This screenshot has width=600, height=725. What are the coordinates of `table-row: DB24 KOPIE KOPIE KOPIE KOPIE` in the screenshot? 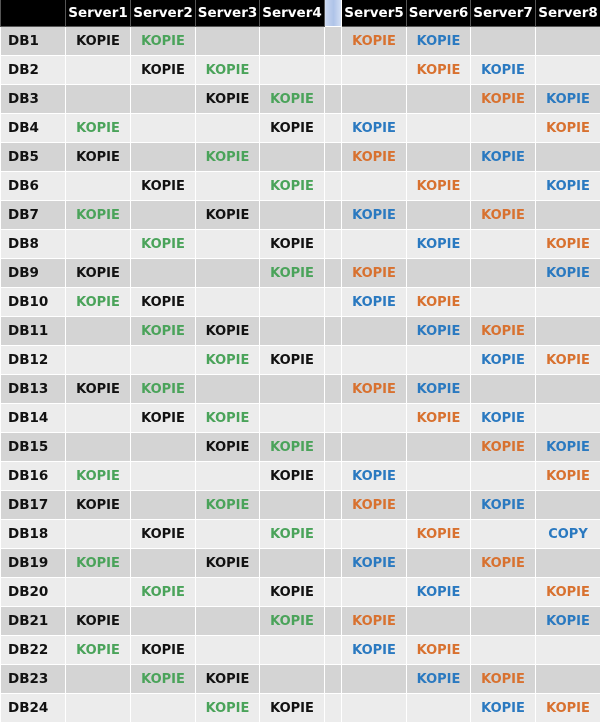 It's located at (300, 708).